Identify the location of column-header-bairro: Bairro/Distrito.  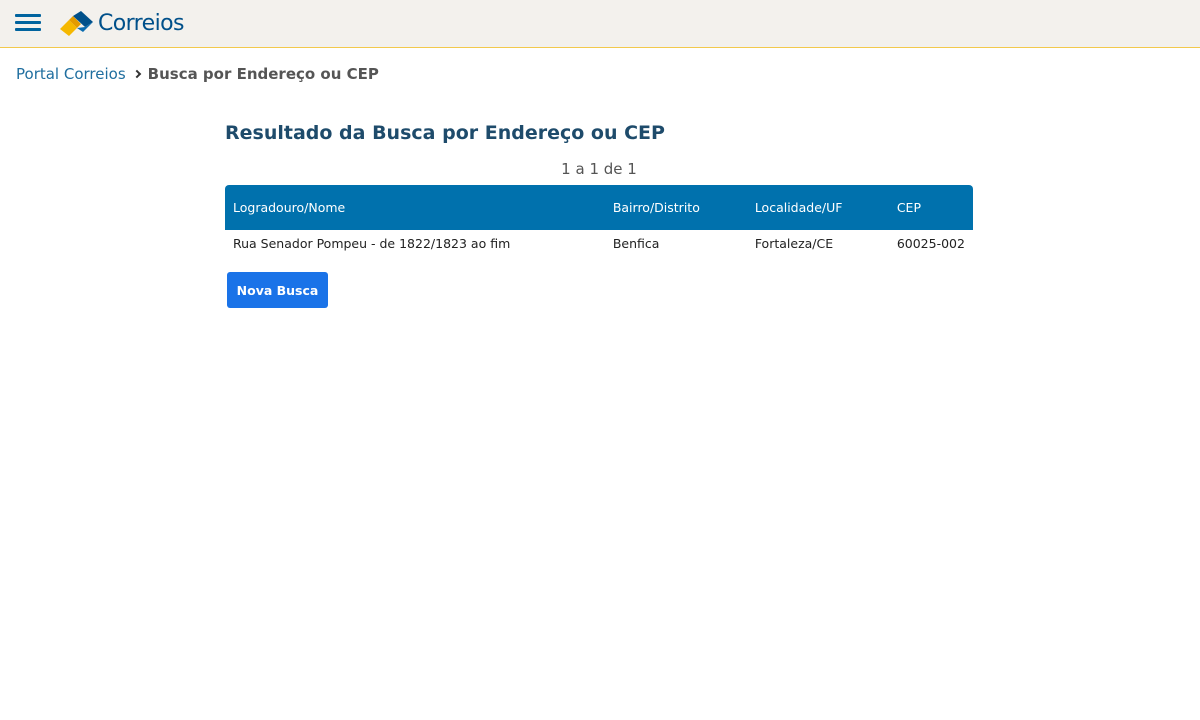
(656, 207).